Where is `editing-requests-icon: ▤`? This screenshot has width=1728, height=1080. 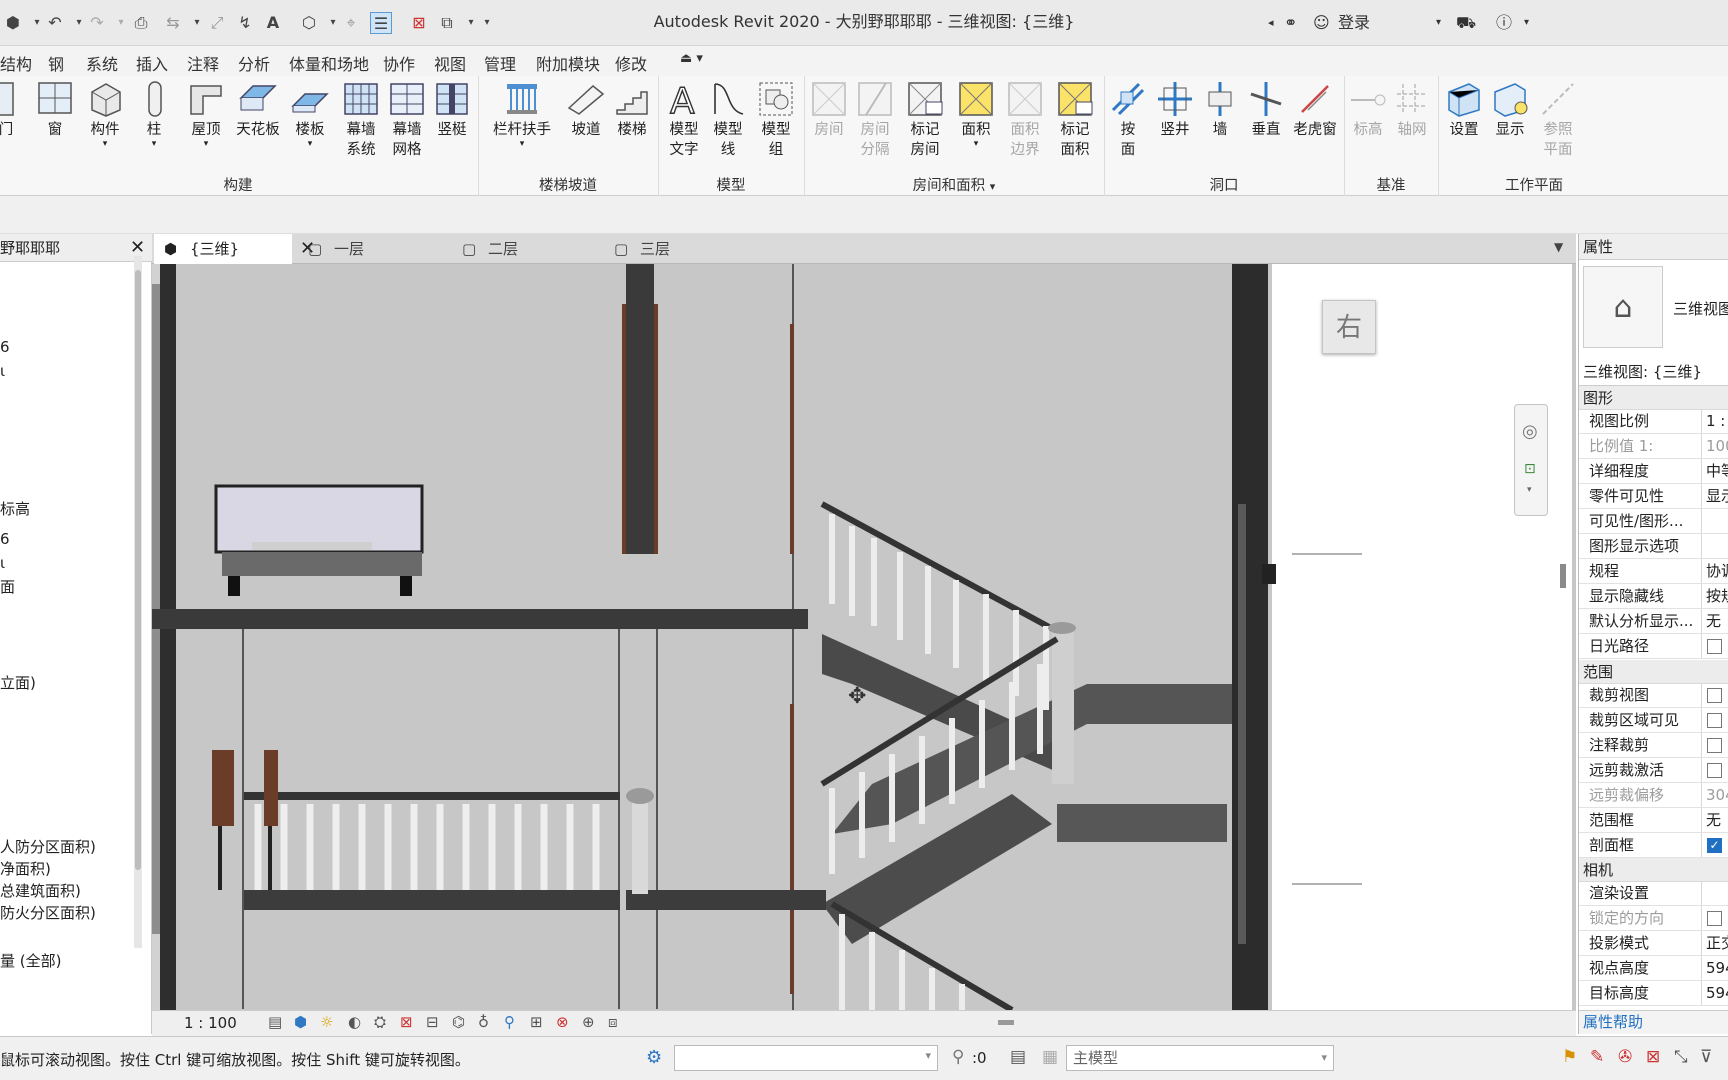 editing-requests-icon: ▤ is located at coordinates (1018, 1057).